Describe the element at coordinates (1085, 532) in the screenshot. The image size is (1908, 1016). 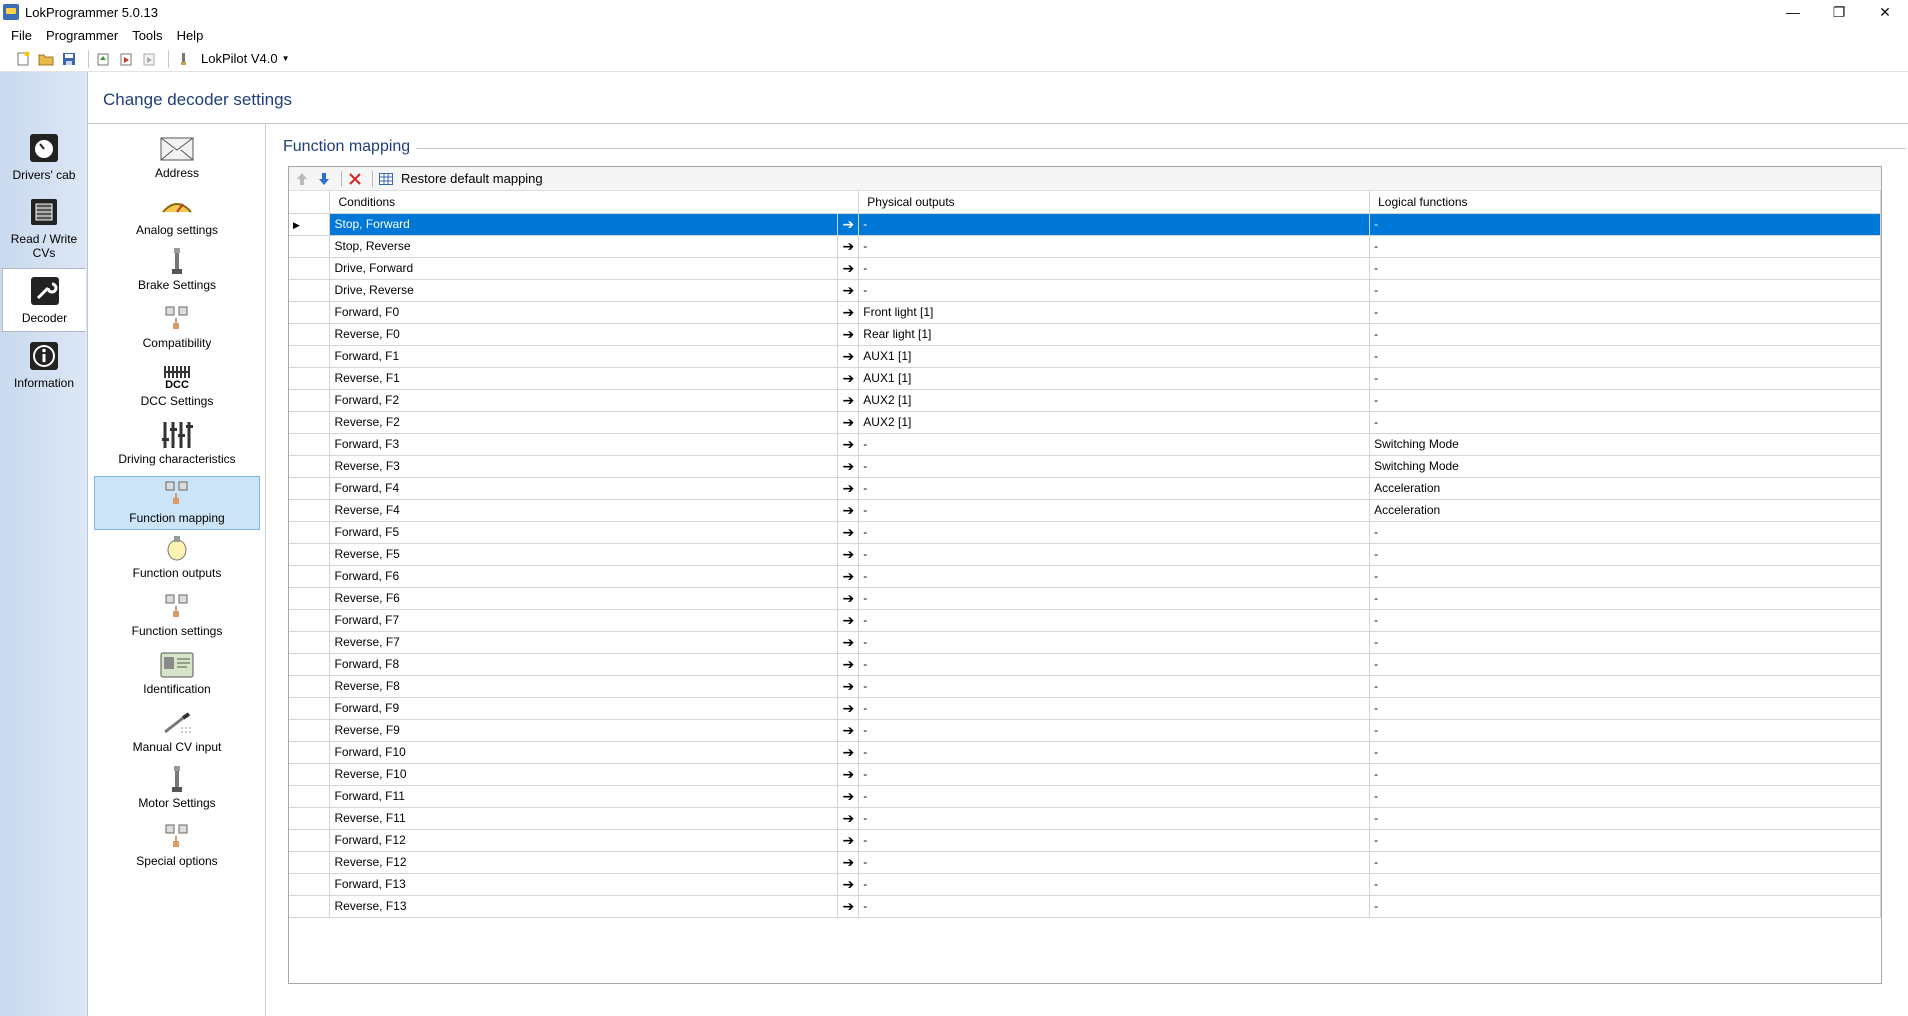
I see `table-row: Forward, F5 ➔ - -` at that location.